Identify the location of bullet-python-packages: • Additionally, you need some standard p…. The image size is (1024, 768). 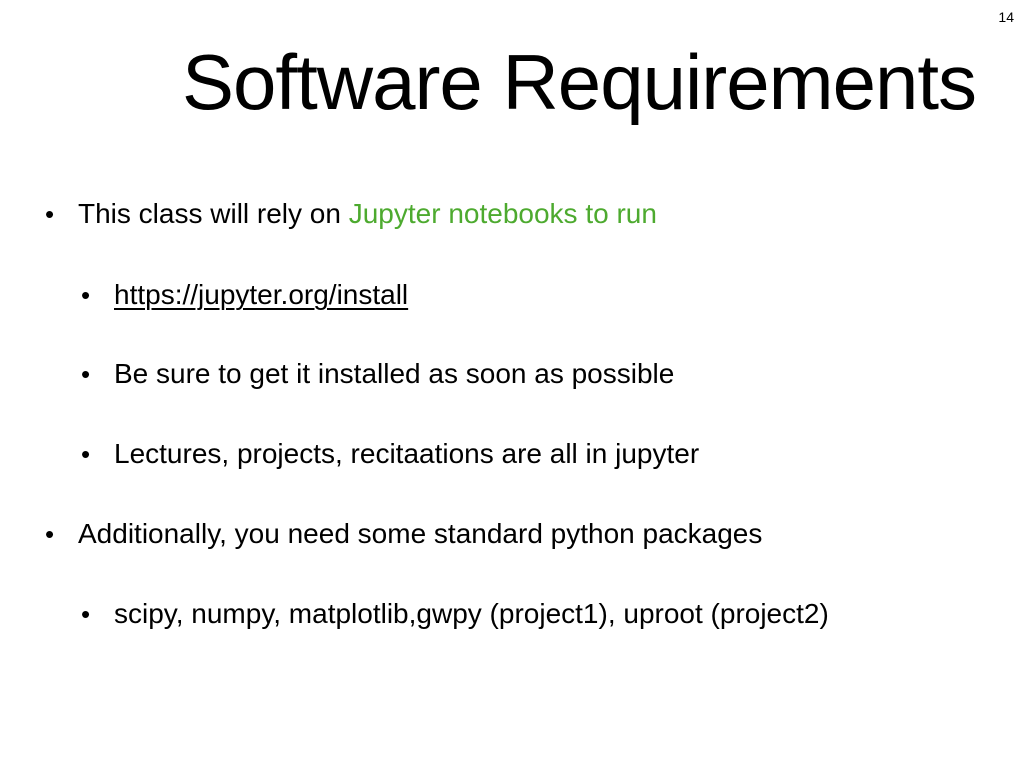
(404, 534).